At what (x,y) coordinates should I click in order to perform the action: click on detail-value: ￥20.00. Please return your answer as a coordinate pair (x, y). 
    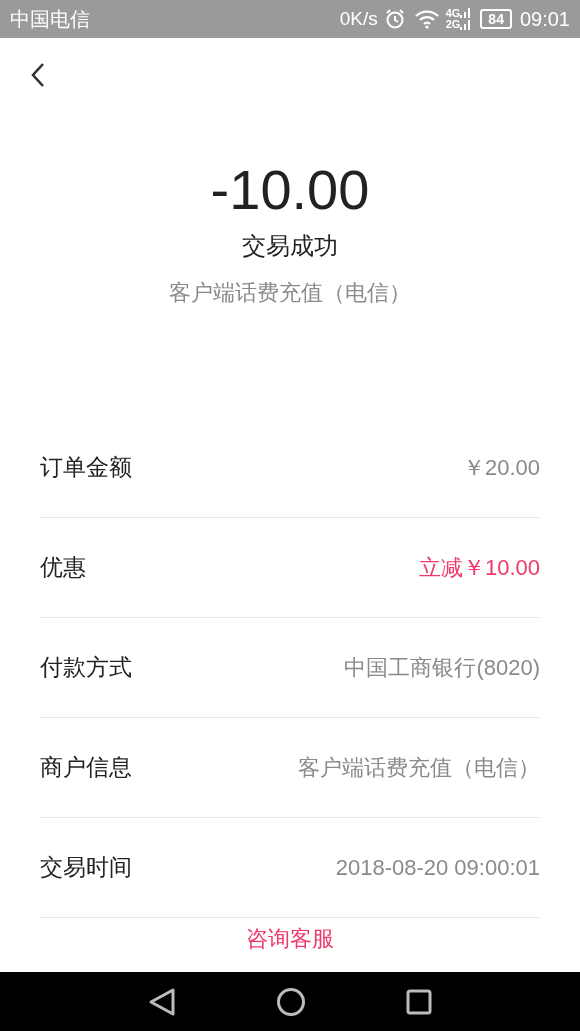
    Looking at the image, I should click on (501, 468).